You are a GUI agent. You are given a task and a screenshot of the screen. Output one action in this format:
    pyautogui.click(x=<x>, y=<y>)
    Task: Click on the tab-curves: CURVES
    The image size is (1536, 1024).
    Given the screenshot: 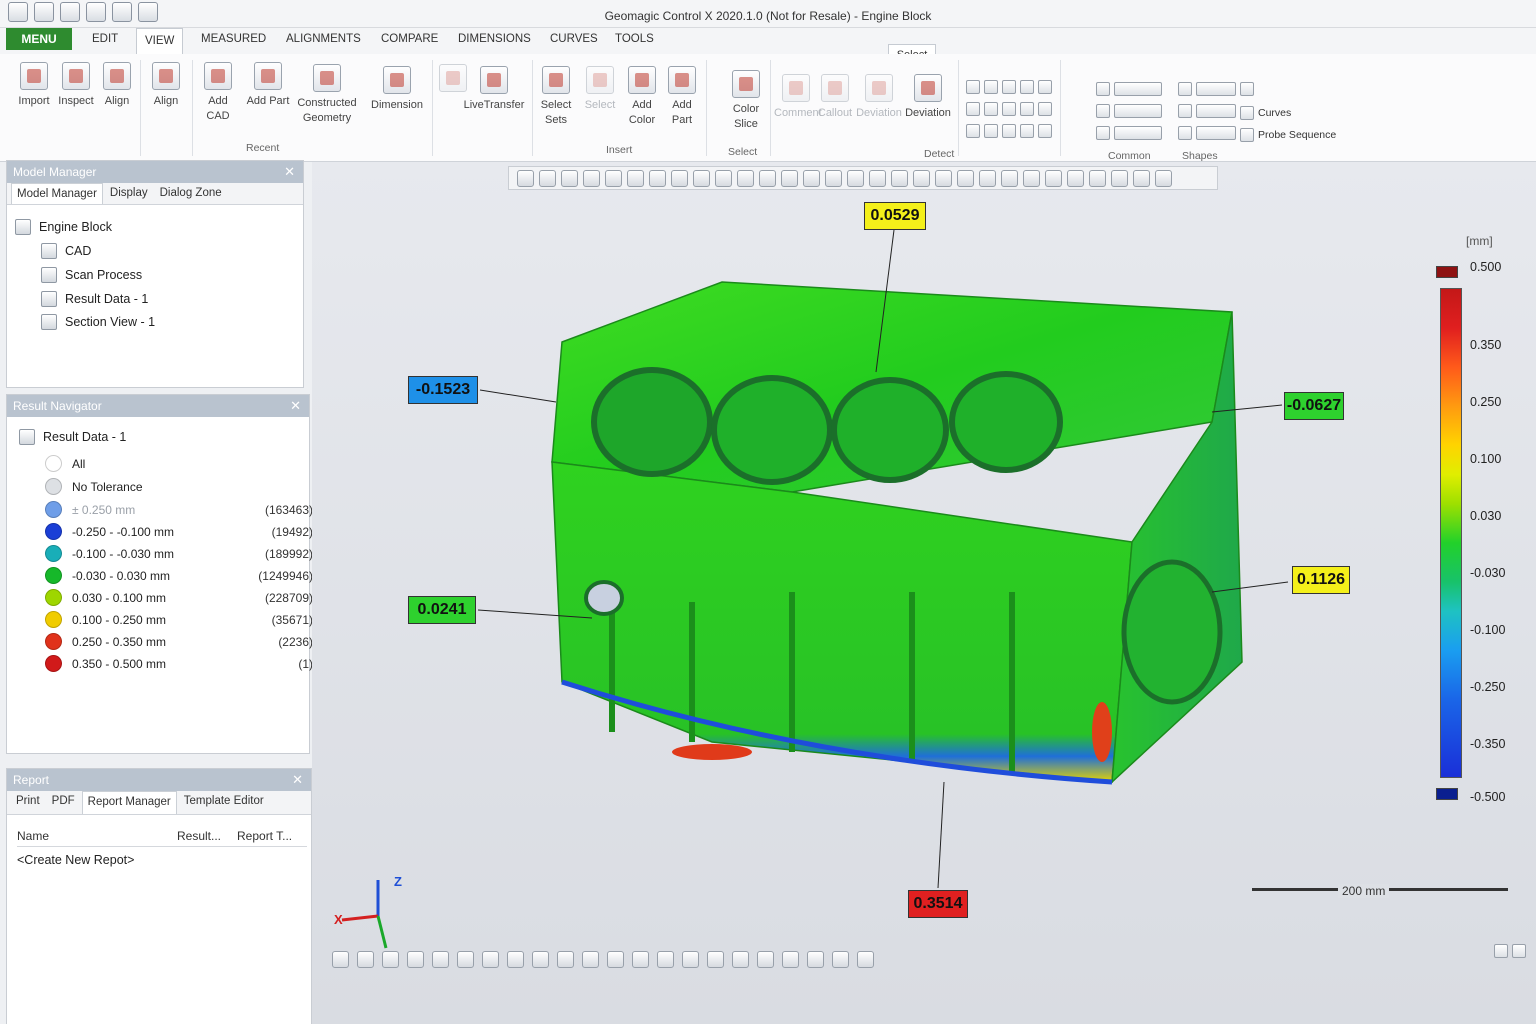 What is the action you would take?
    pyautogui.click(x=574, y=39)
    